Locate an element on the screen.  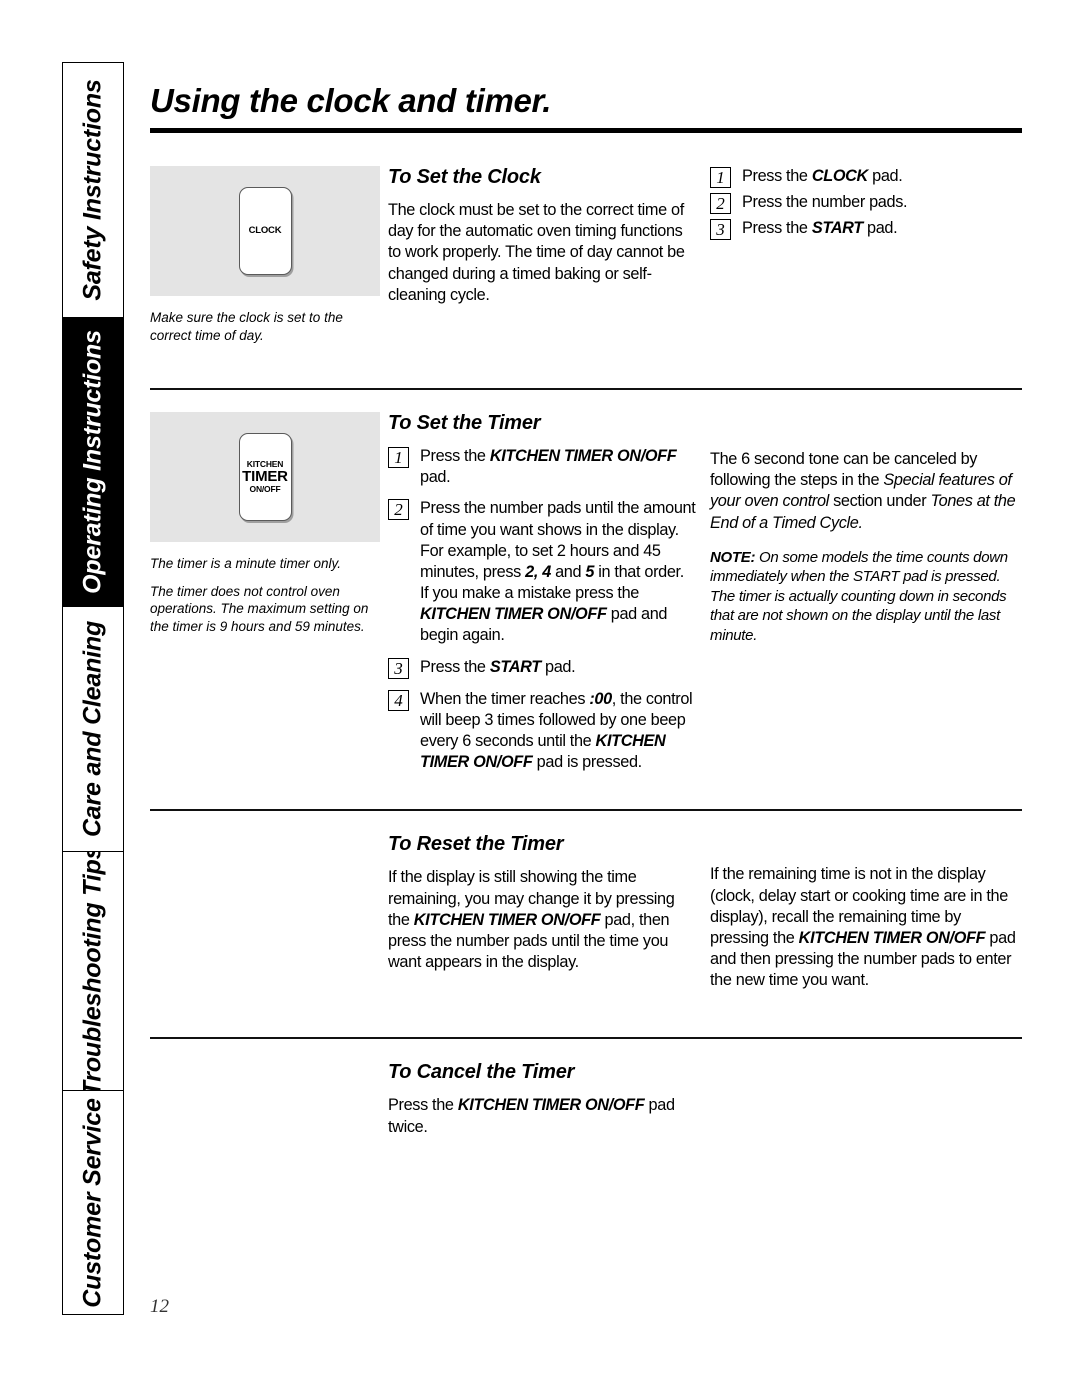
sidebar-tab-label: Troubleshooting Tips is located at coordinates (92, 971).